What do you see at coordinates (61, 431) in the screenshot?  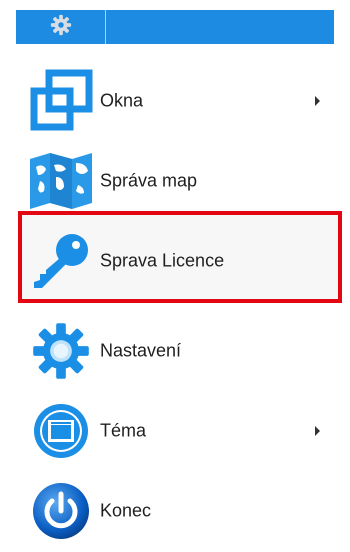 I see `theme-icon` at bounding box center [61, 431].